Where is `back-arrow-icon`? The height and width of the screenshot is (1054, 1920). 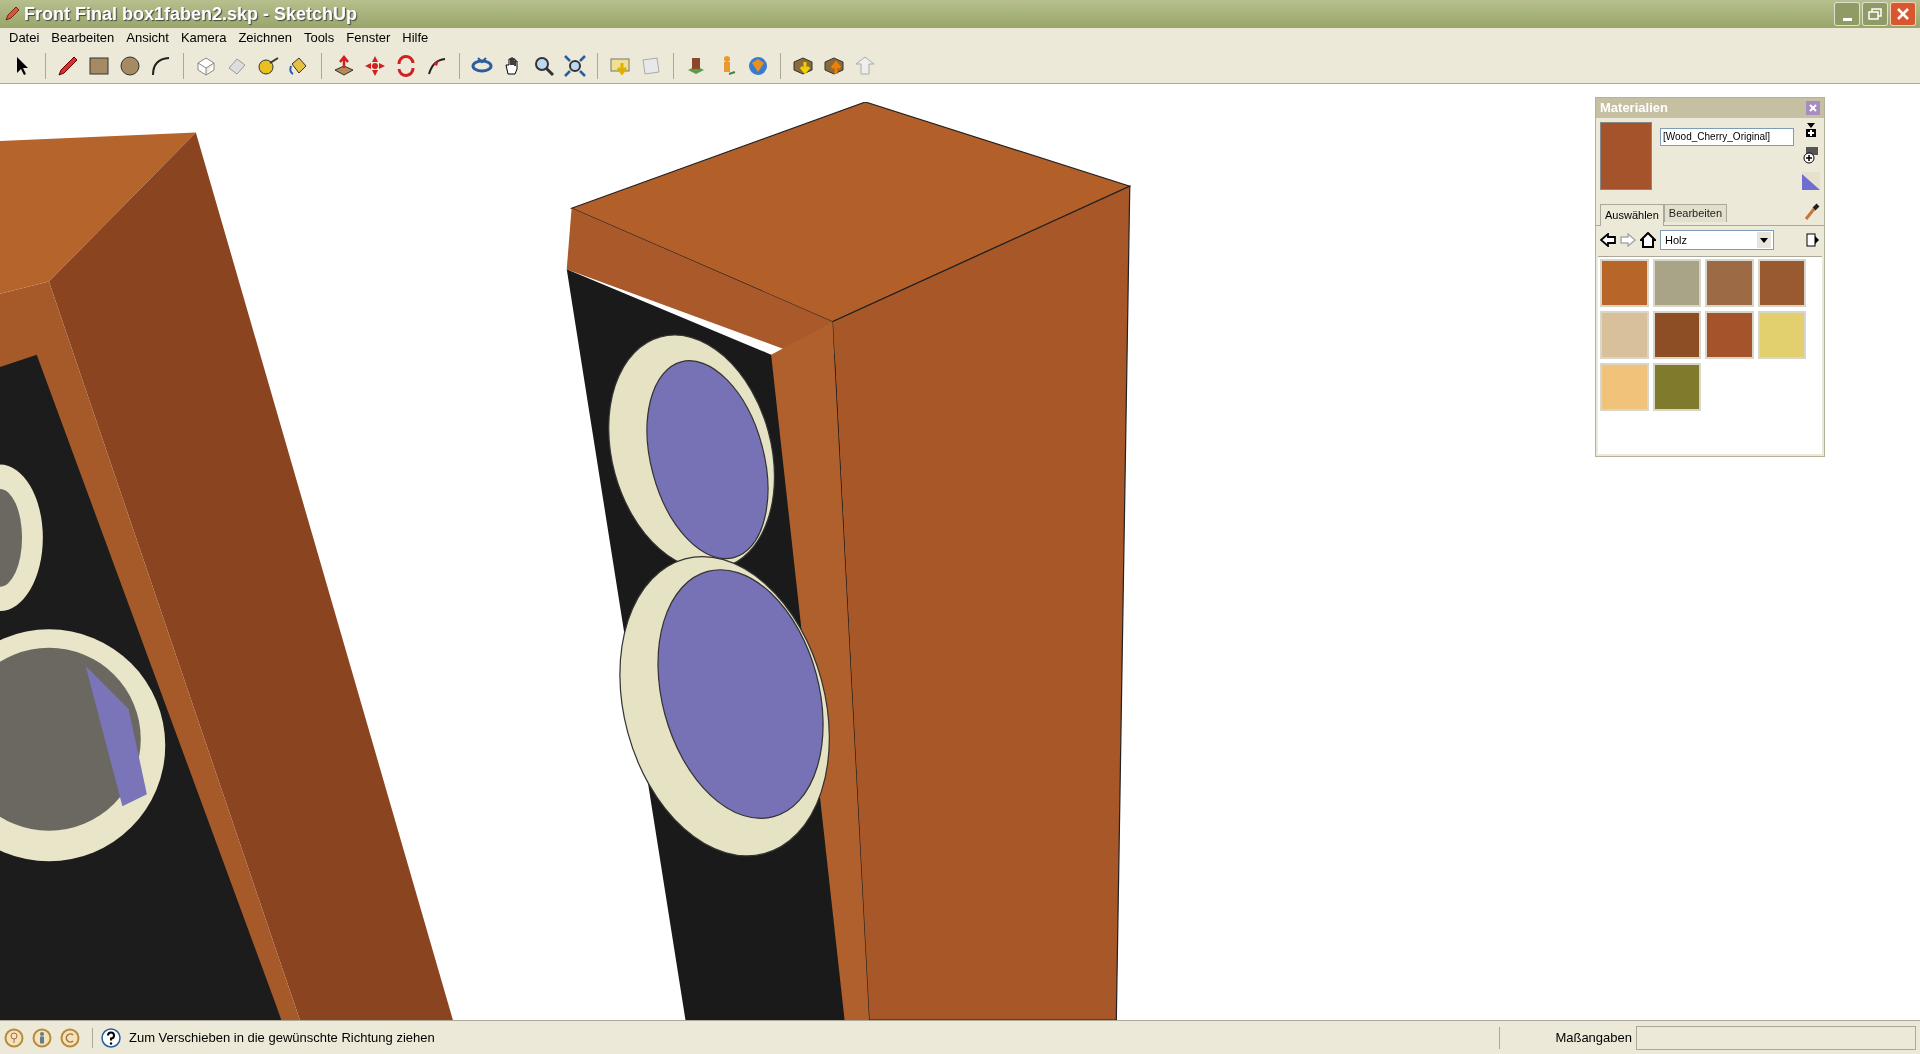 back-arrow-icon is located at coordinates (1608, 240).